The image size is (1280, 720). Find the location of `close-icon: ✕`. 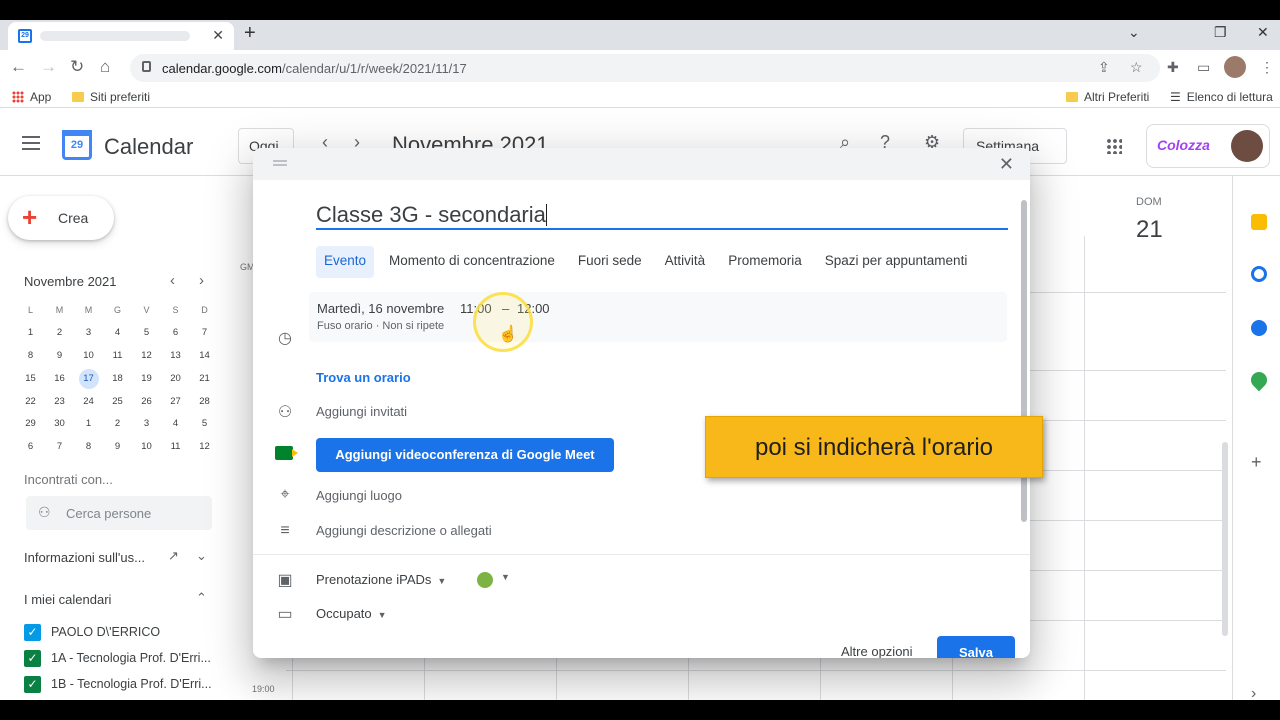

close-icon: ✕ is located at coordinates (1006, 164).